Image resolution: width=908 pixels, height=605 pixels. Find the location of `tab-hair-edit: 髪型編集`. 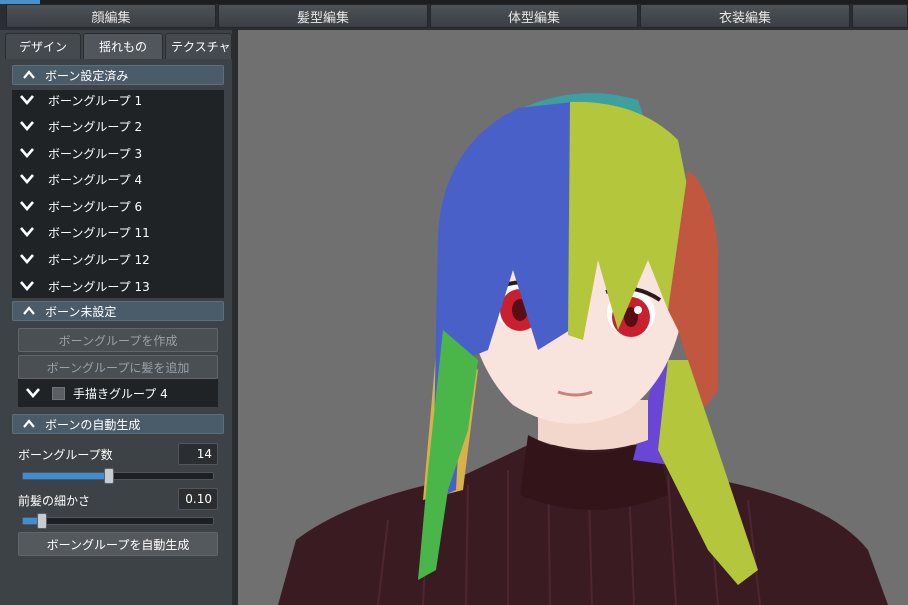

tab-hair-edit: 髪型編集 is located at coordinates (323, 16).